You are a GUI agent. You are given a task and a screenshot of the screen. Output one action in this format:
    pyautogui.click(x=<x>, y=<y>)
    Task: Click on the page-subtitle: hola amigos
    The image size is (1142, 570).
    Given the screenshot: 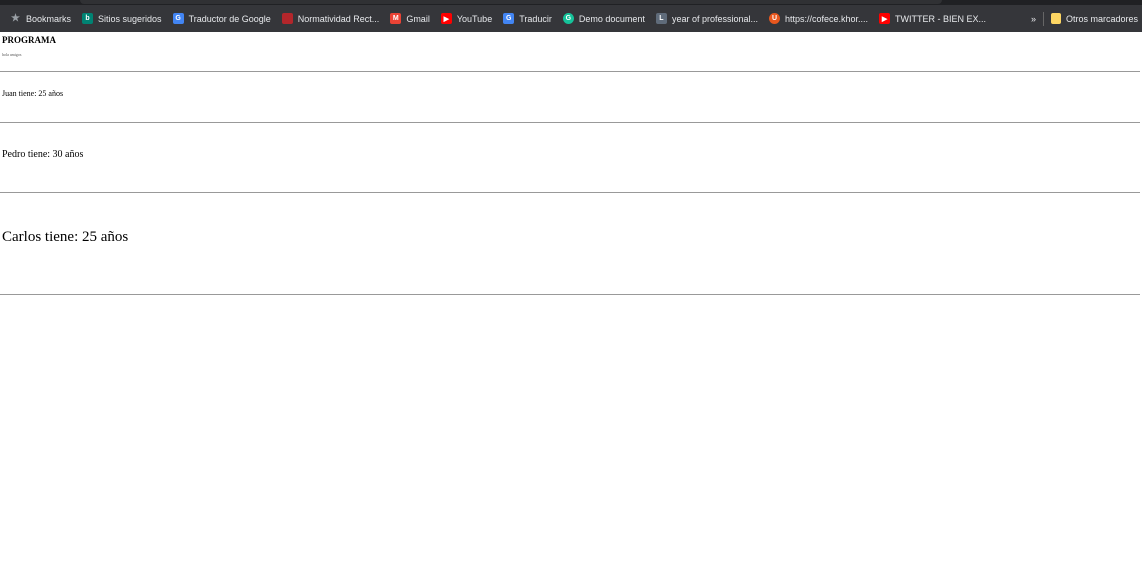 What is the action you would take?
    pyautogui.click(x=12, y=54)
    